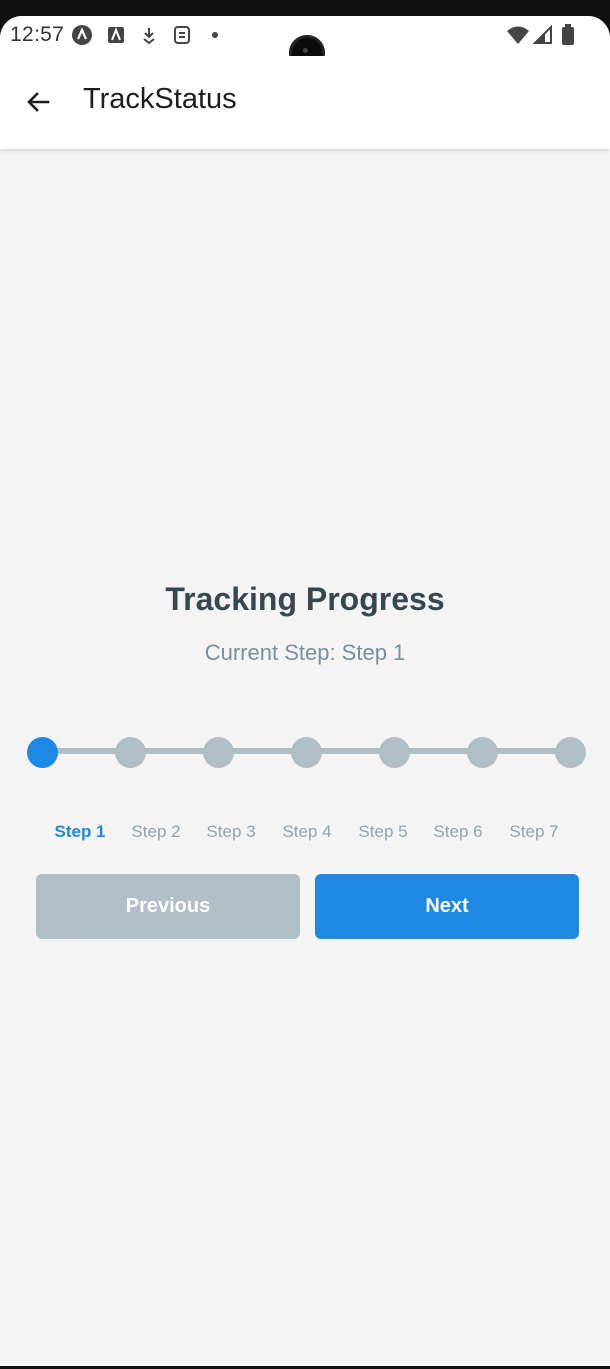 This screenshot has width=610, height=1369. Describe the element at coordinates (37, 34) in the screenshot. I see `status-time: 12:57` at that location.